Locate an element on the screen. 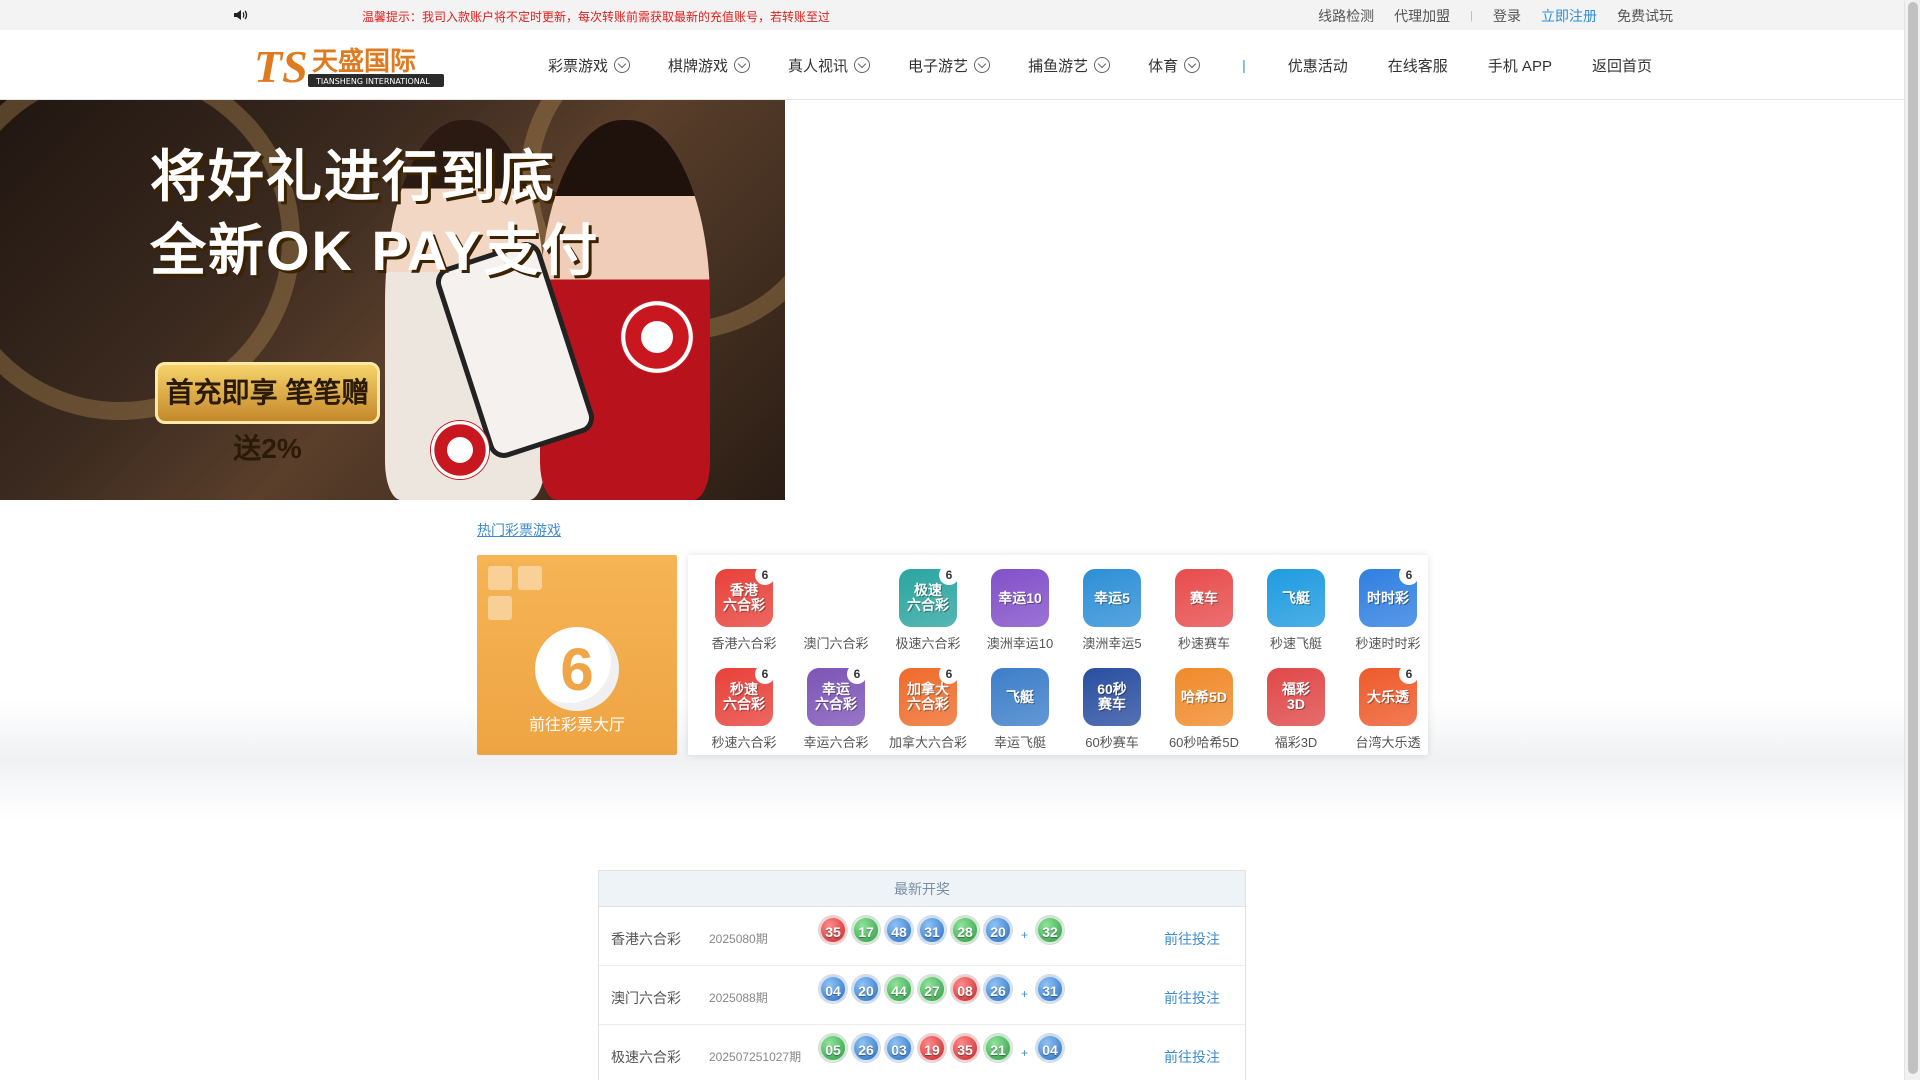 This screenshot has height=1080, width=1920. lottery-game-item: 福彩 3D 福彩3D is located at coordinates (1296, 709).